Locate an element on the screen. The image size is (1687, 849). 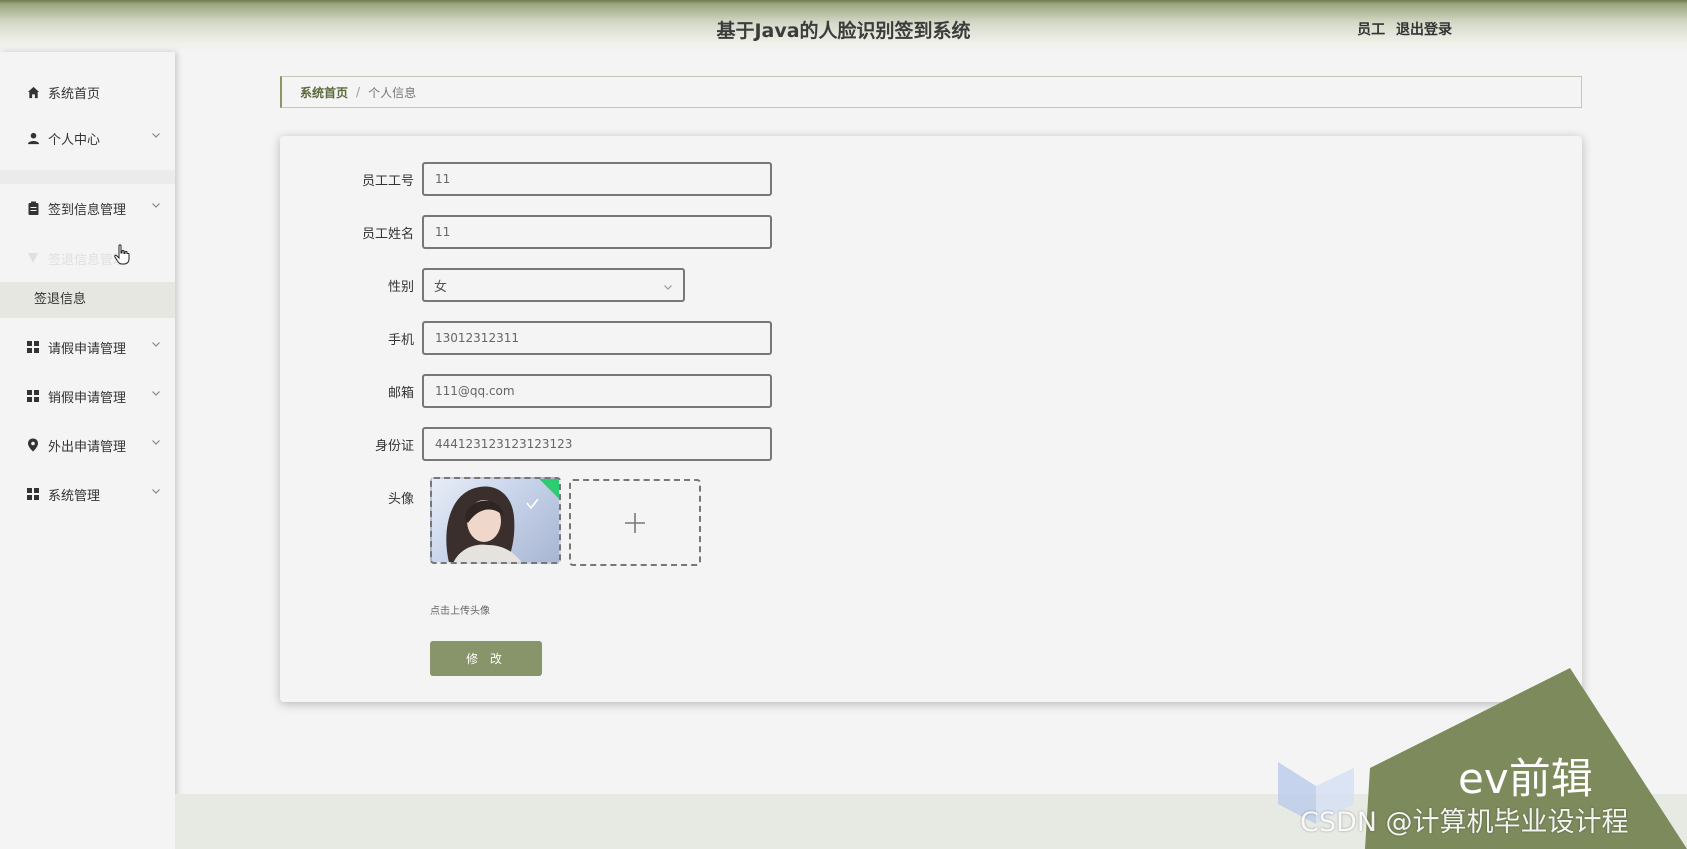
sidebar-item-label: 请假申请管理 is located at coordinates (87, 349).